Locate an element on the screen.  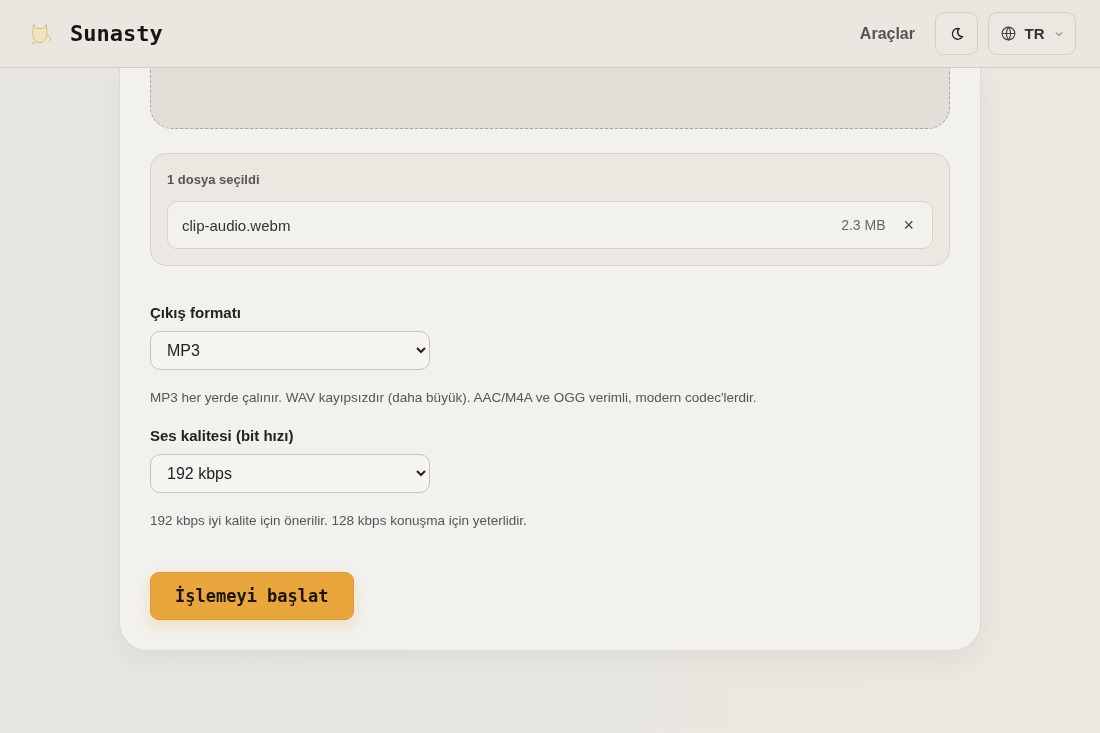
file-size: 2.3 MB is located at coordinates (863, 225).